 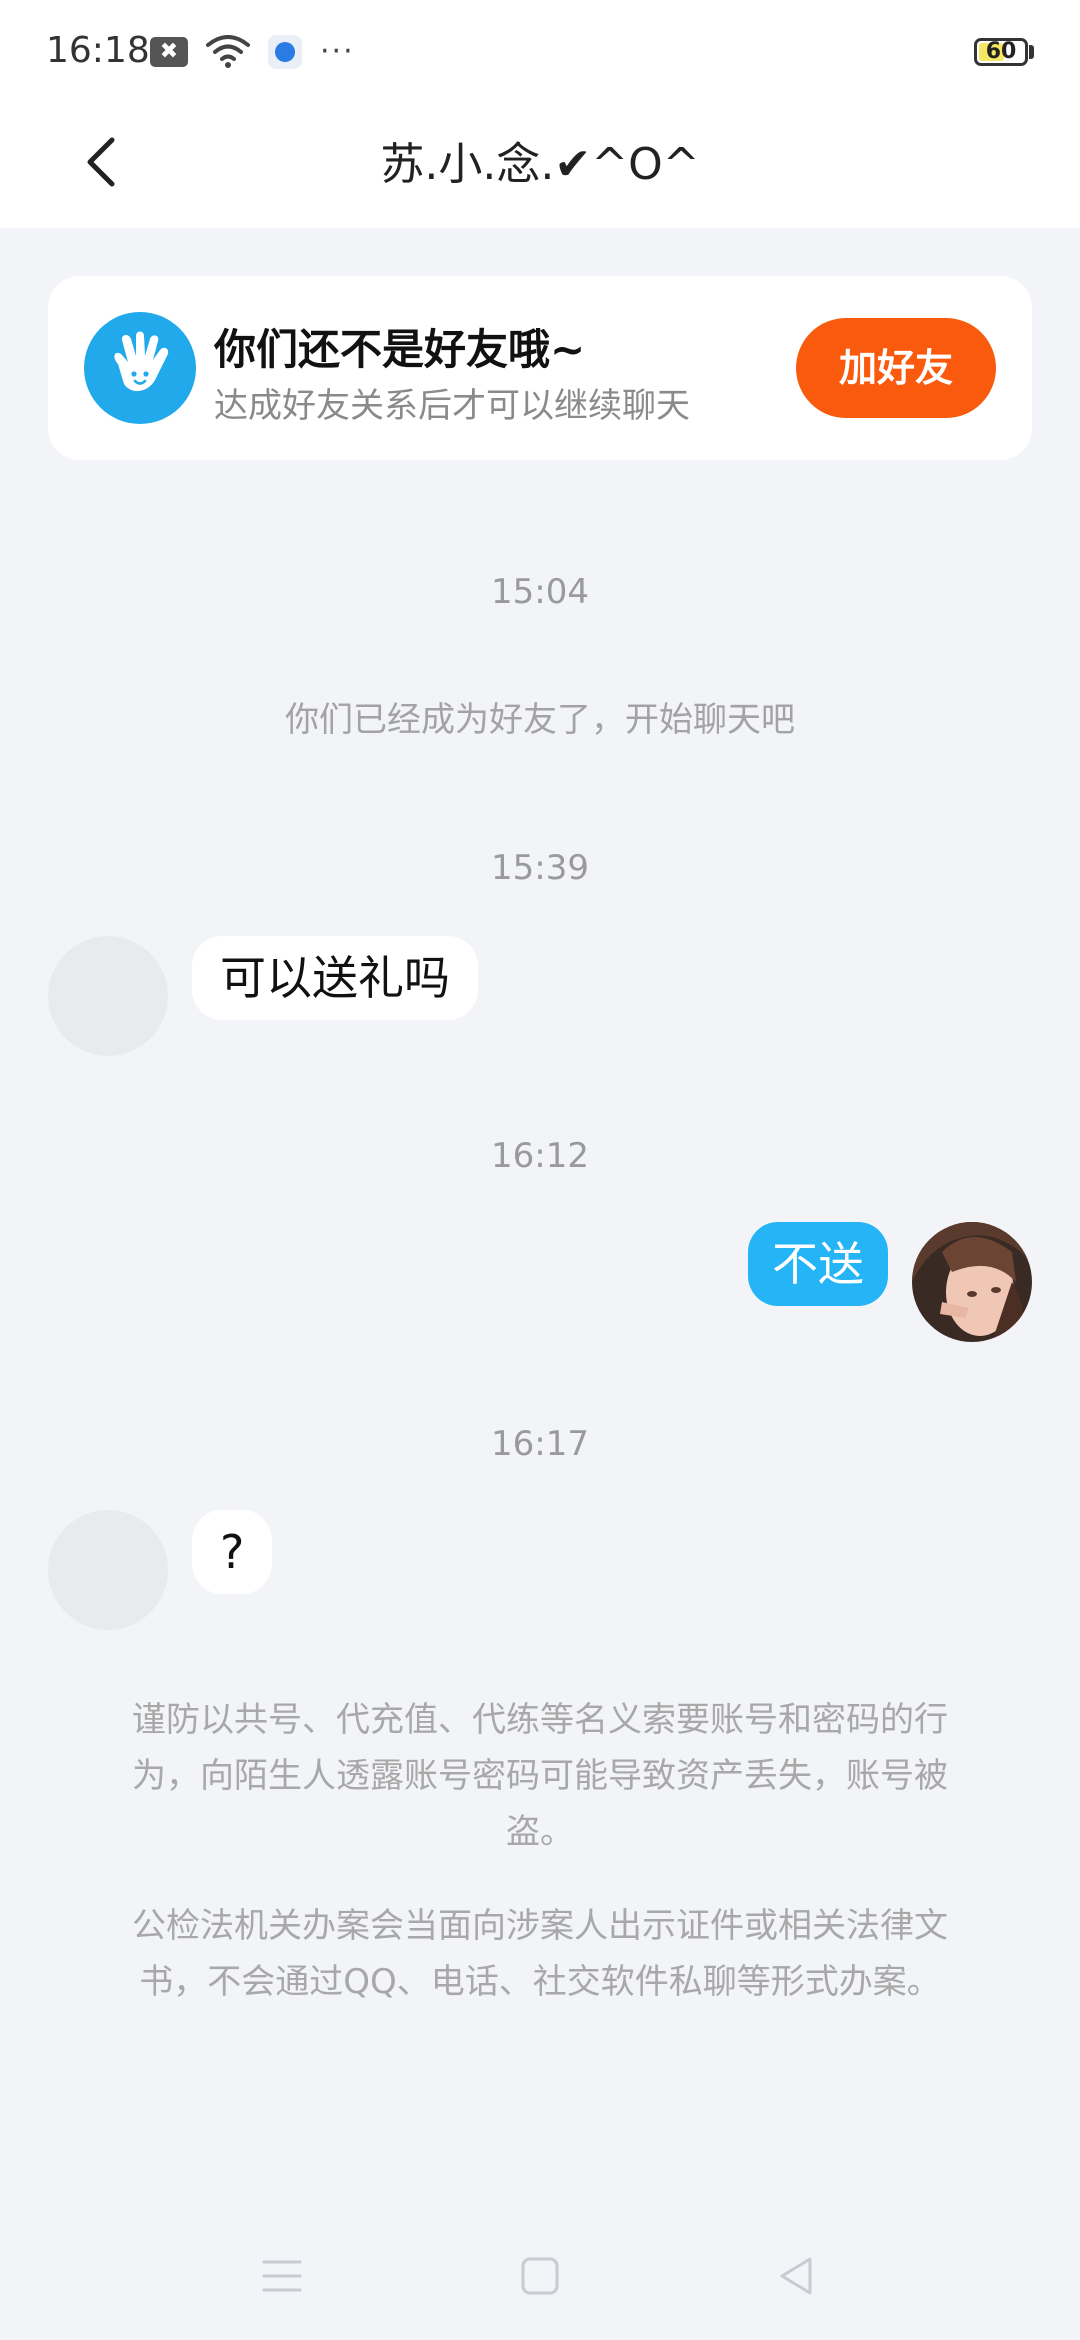 I want to click on incoming-message: 可以送礼吗, so click(x=335, y=978).